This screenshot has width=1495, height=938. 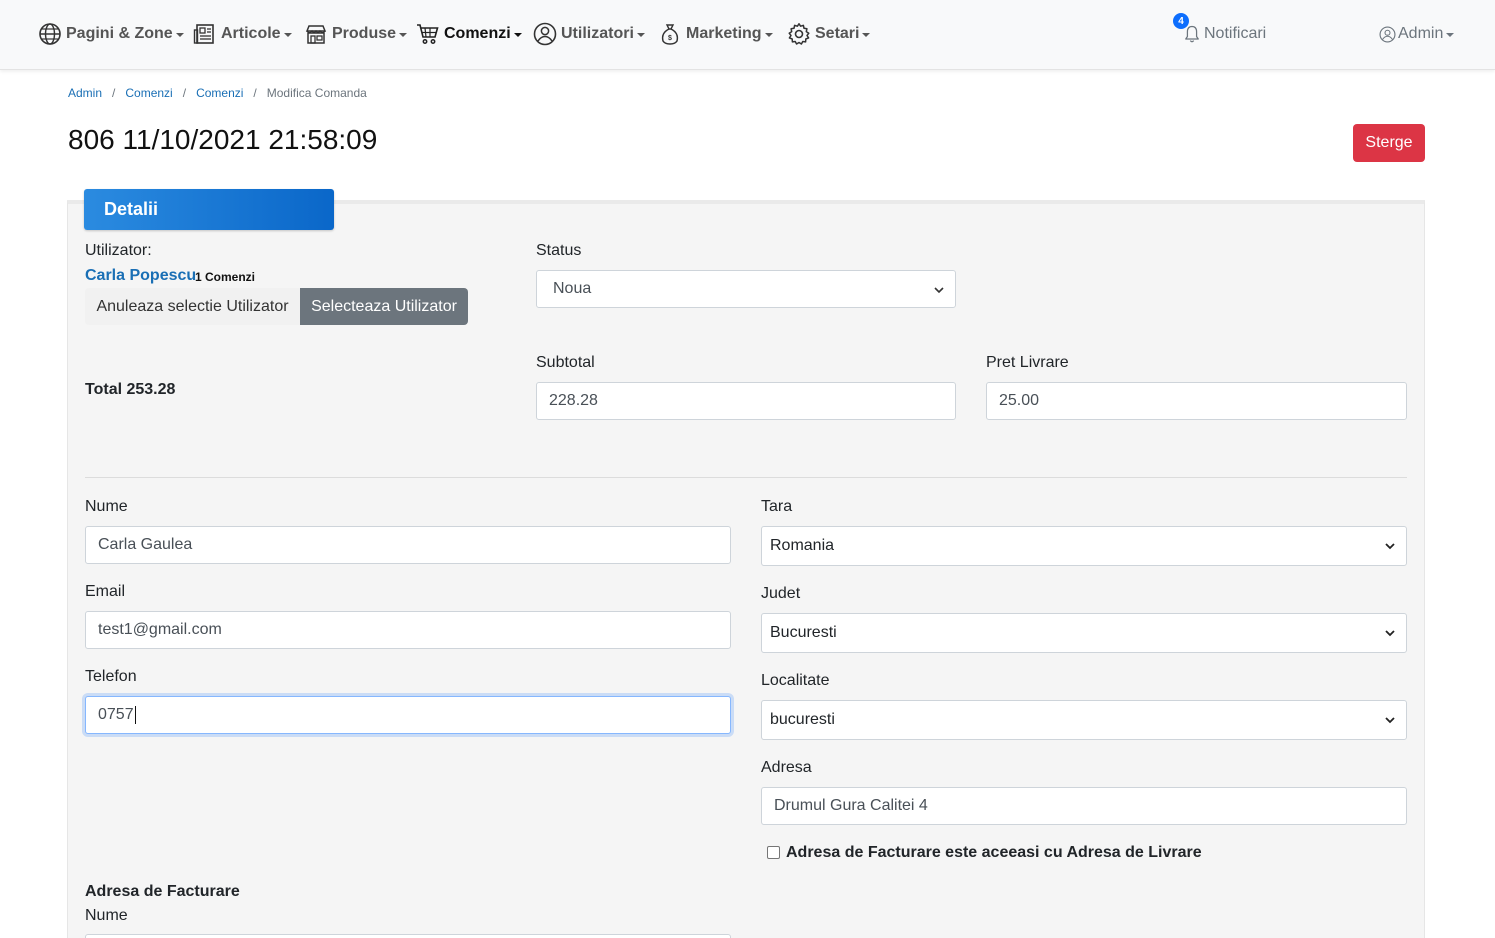 I want to click on section-divider, so click(x=746, y=477).